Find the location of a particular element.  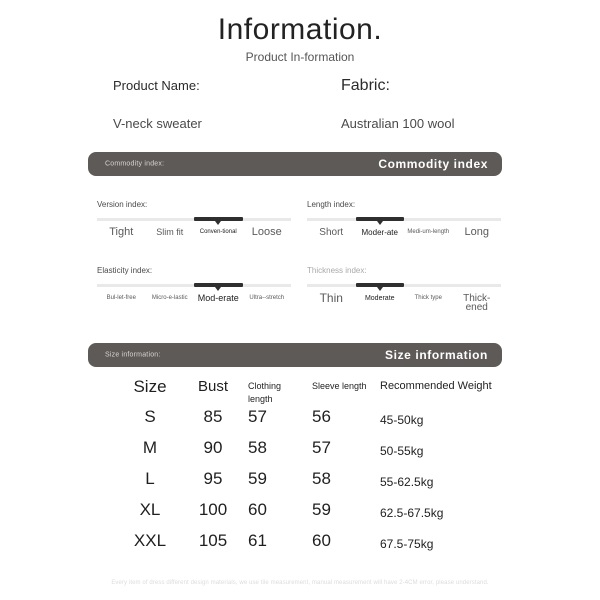

cell-recommended-weight: 55-62.5kg is located at coordinates (407, 482).